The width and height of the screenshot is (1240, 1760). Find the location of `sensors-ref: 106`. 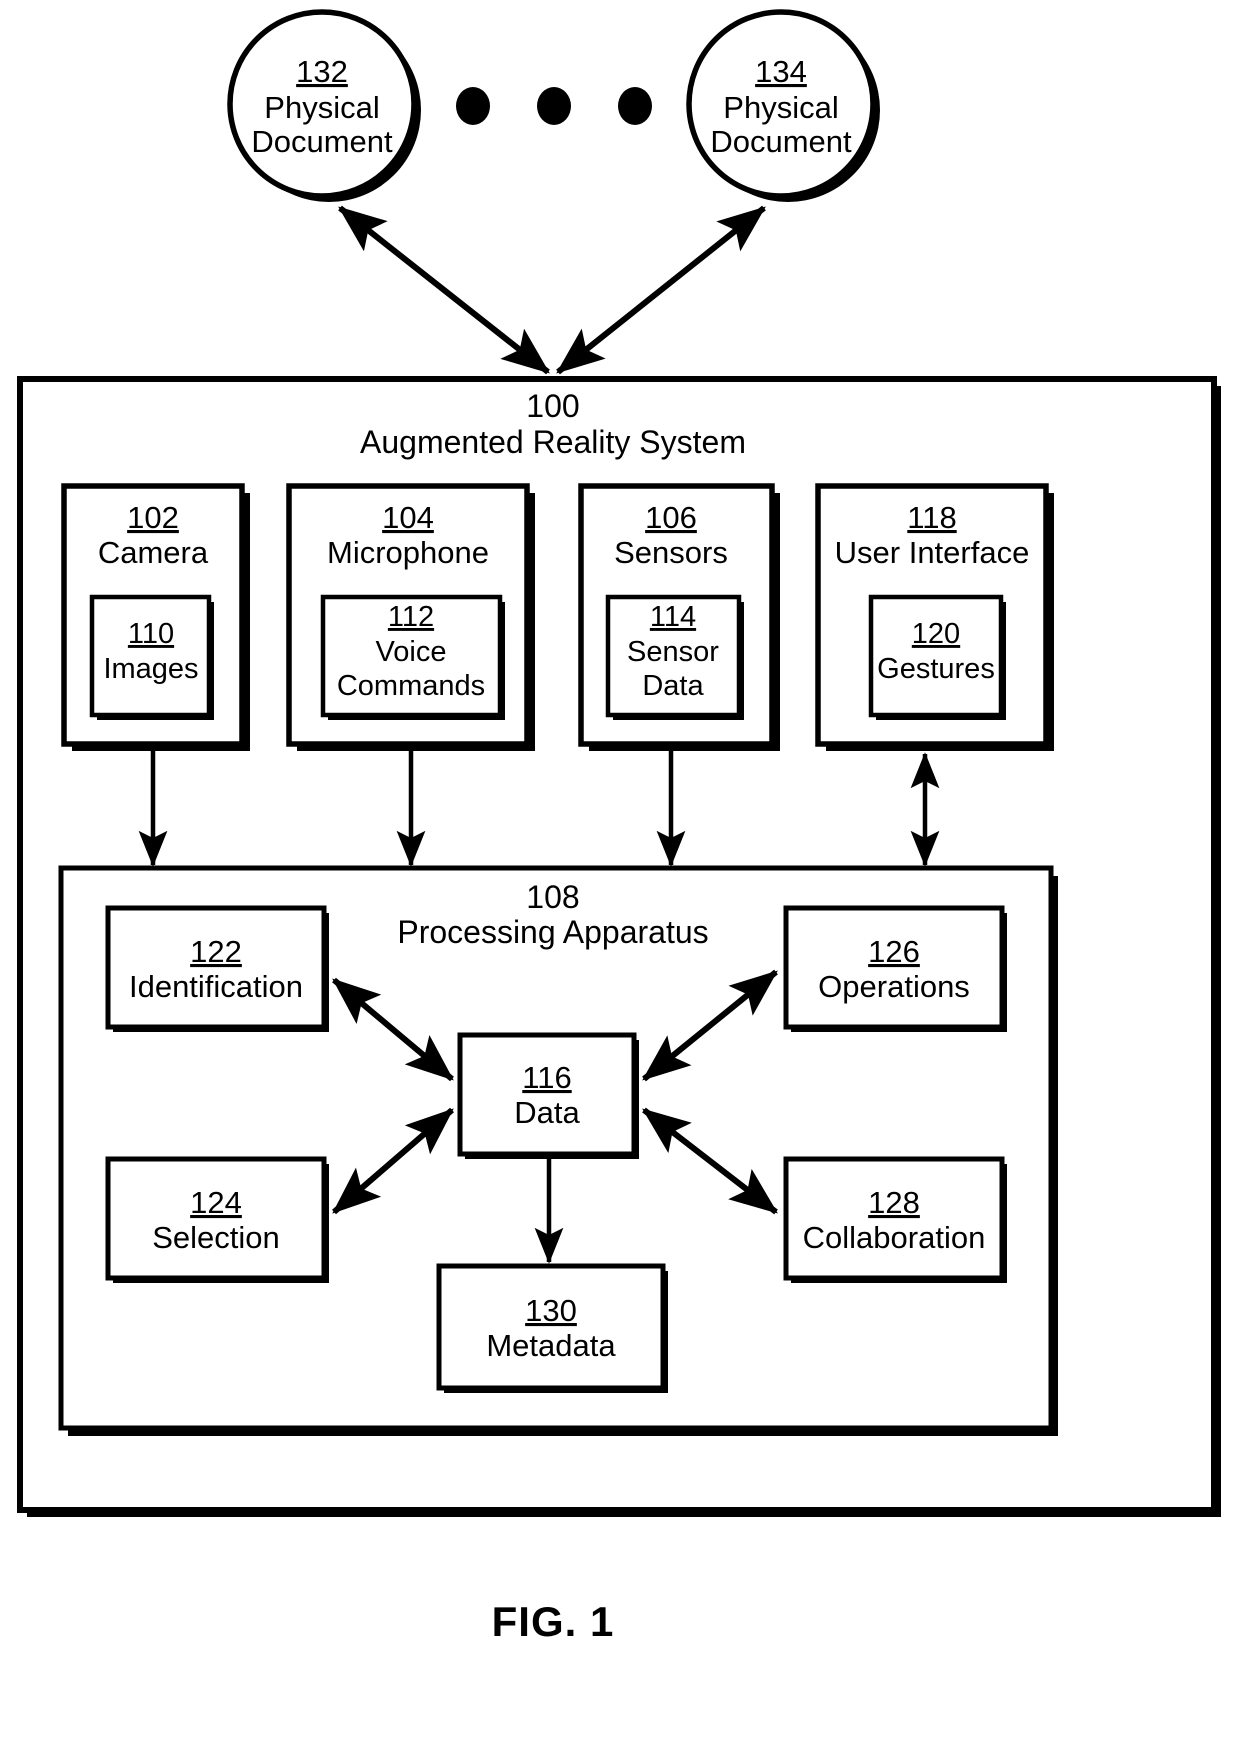

sensors-ref: 106 is located at coordinates (671, 517).